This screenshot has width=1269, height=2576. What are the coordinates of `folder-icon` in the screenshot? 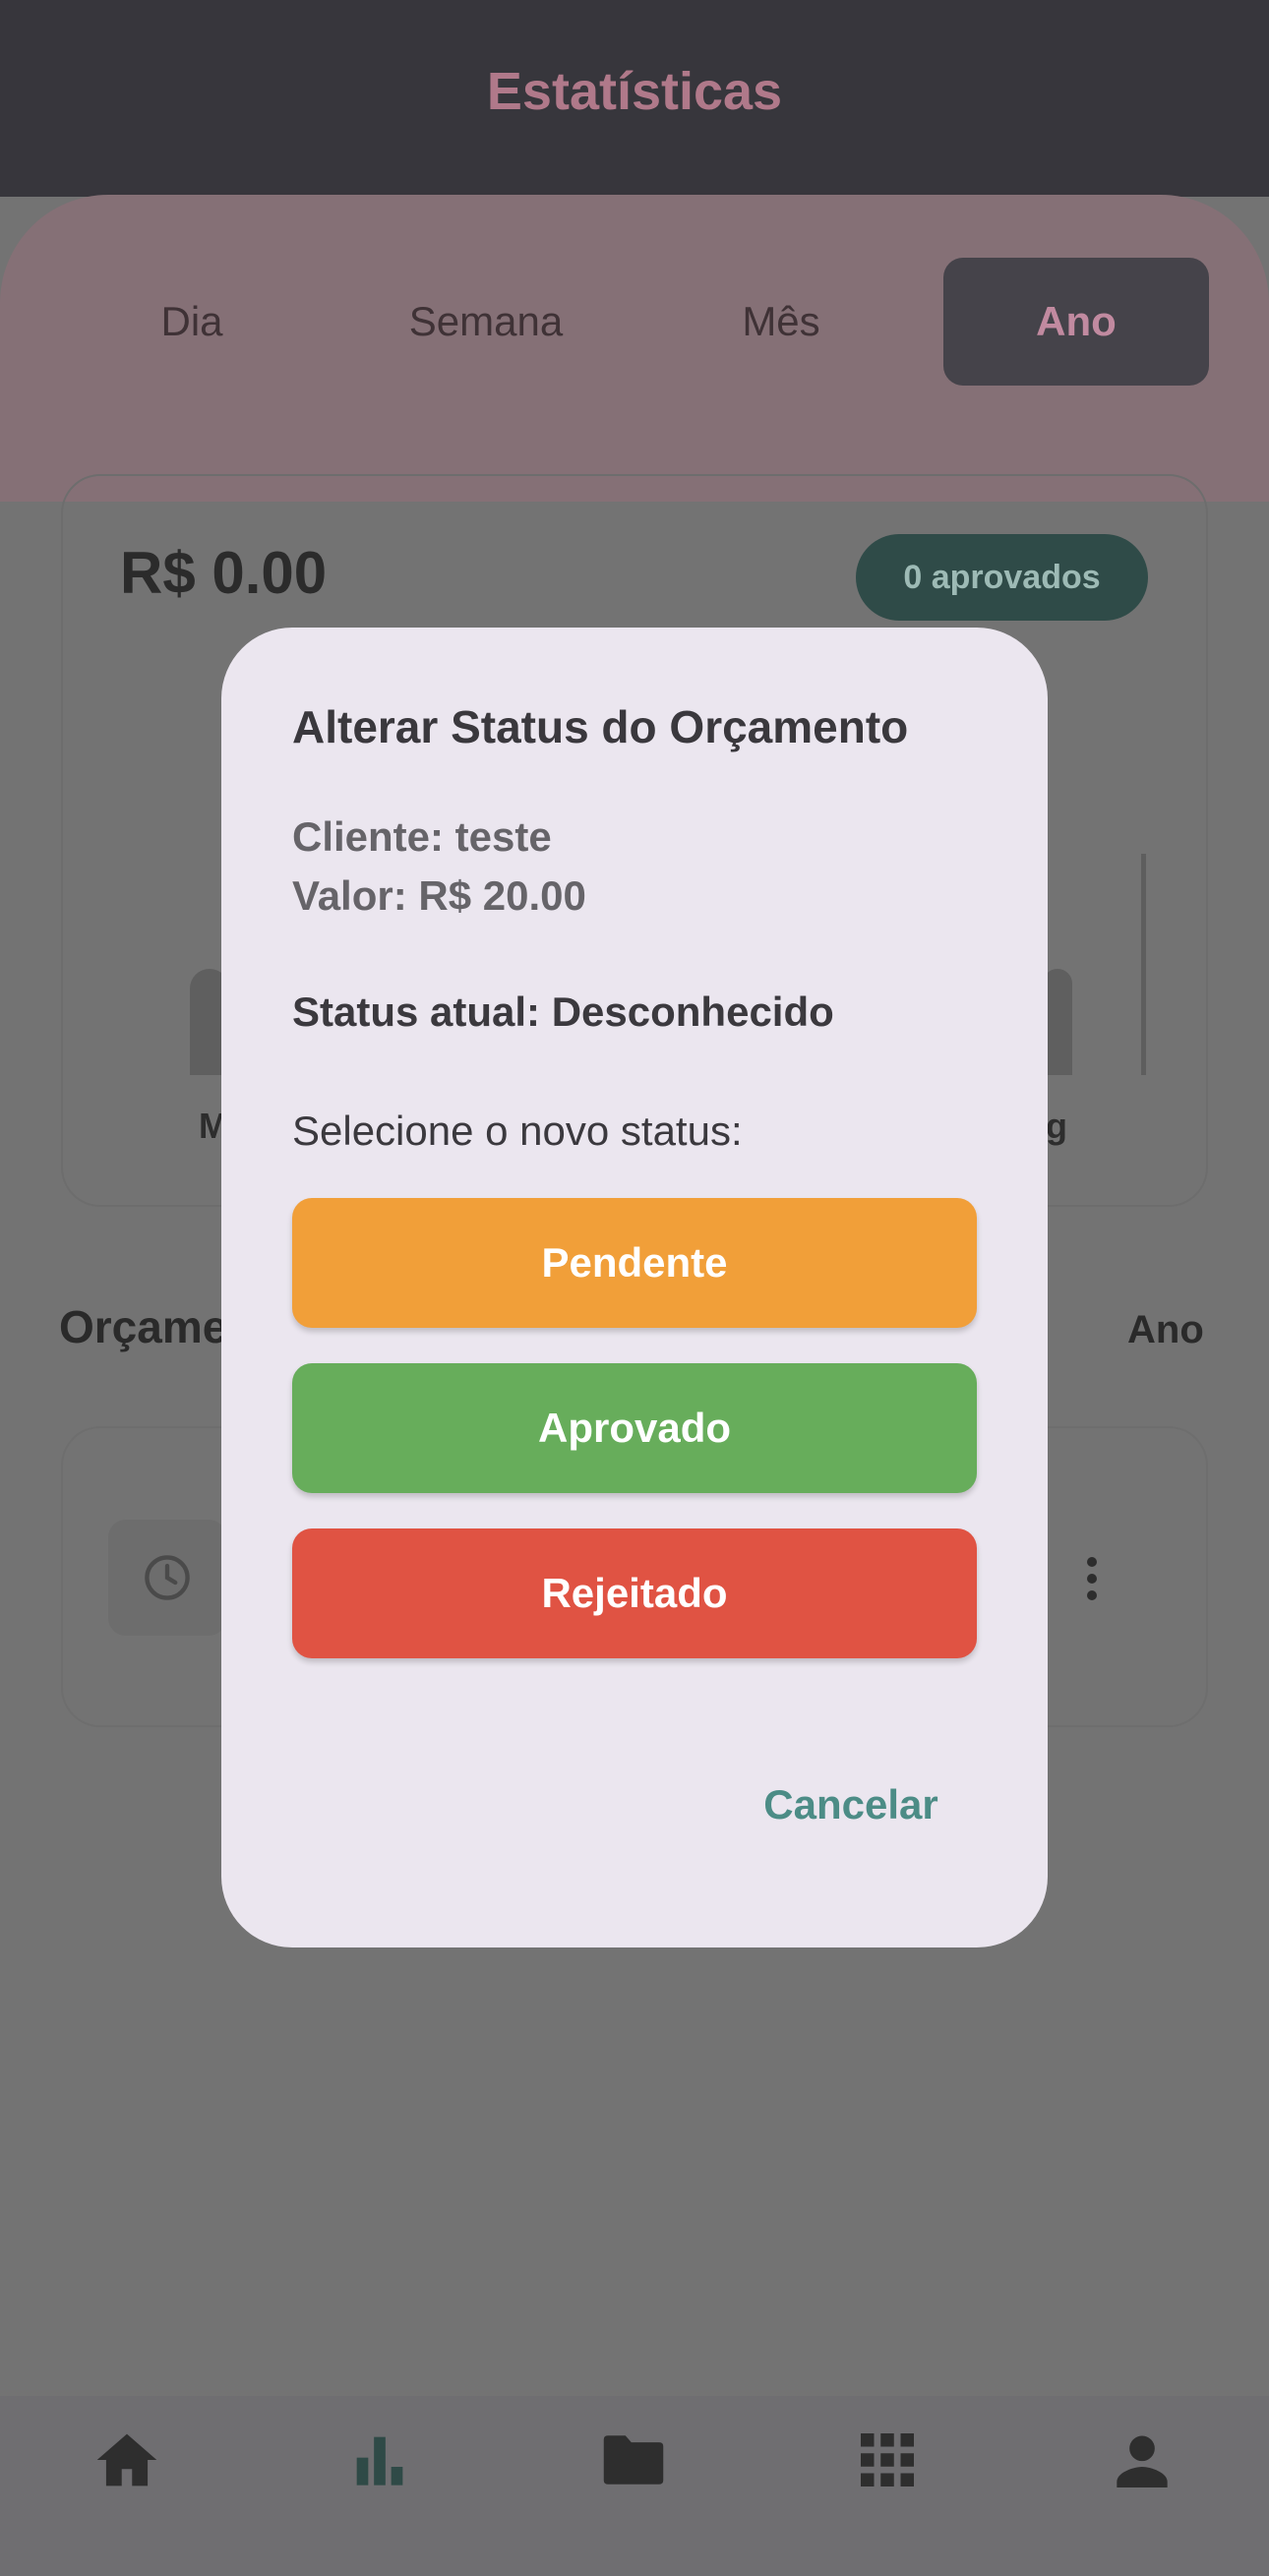 It's located at (633, 2460).